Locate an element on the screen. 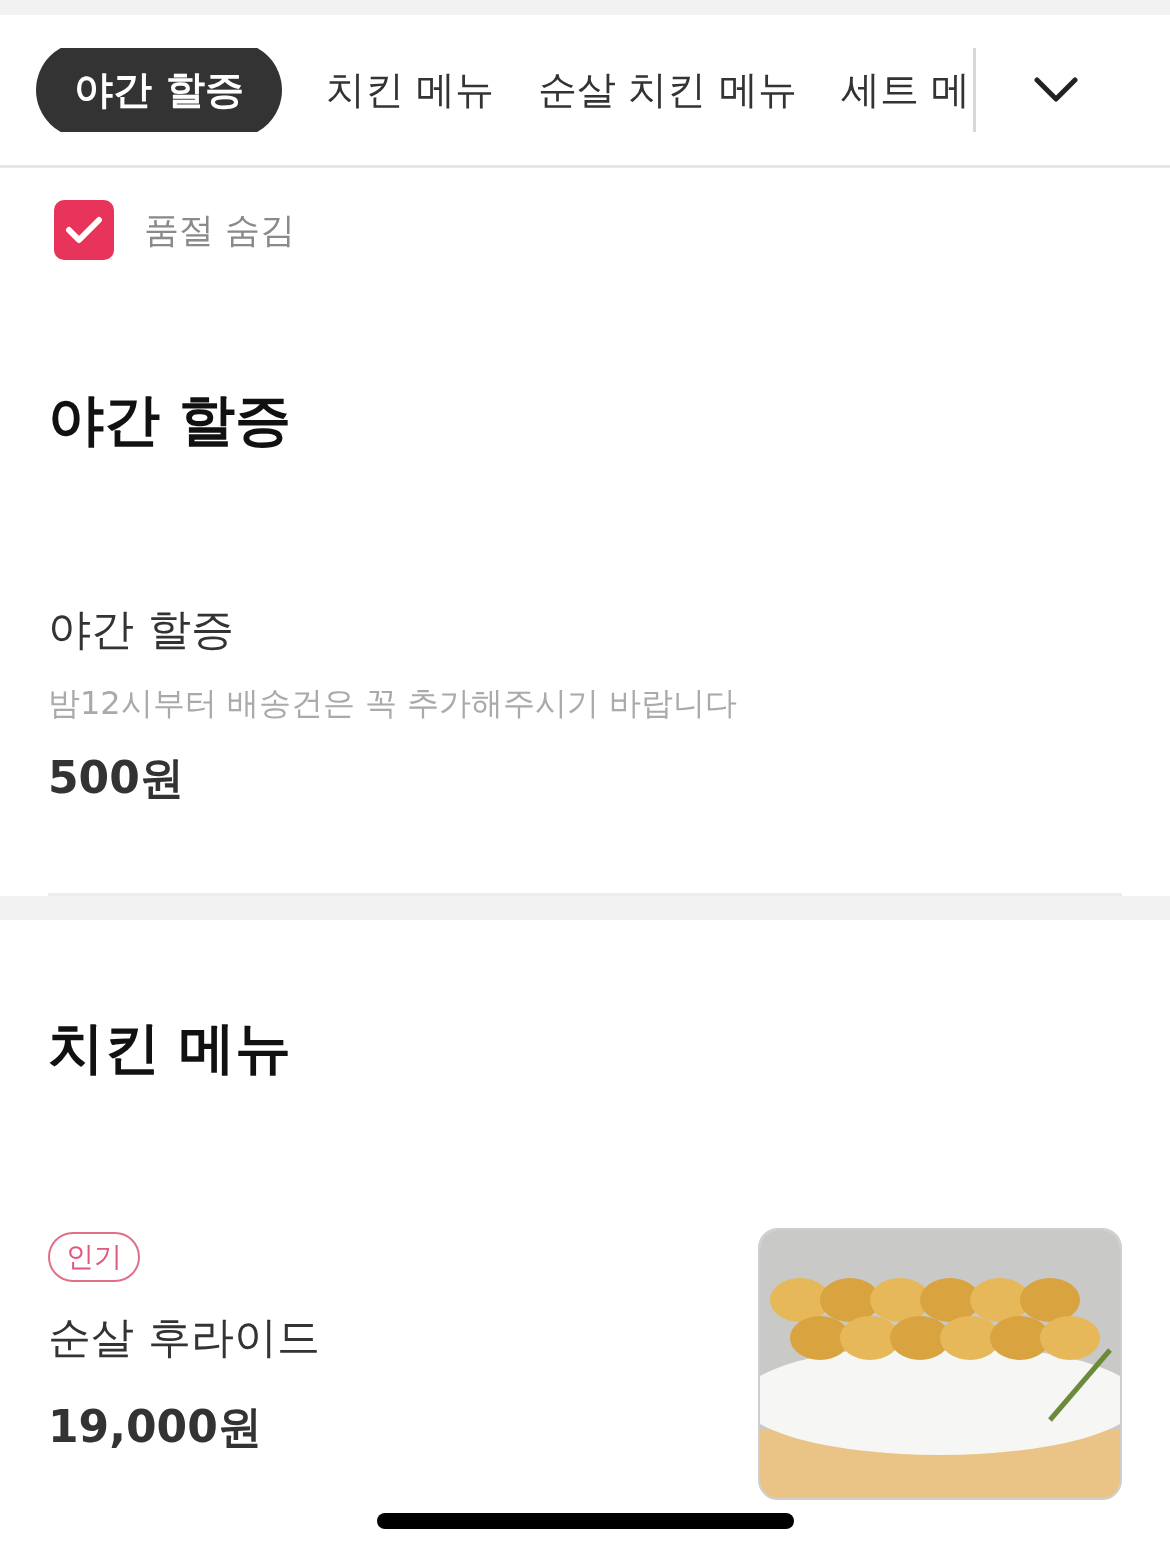 The width and height of the screenshot is (1170, 1551). item-price: 500원 is located at coordinates (116, 778).